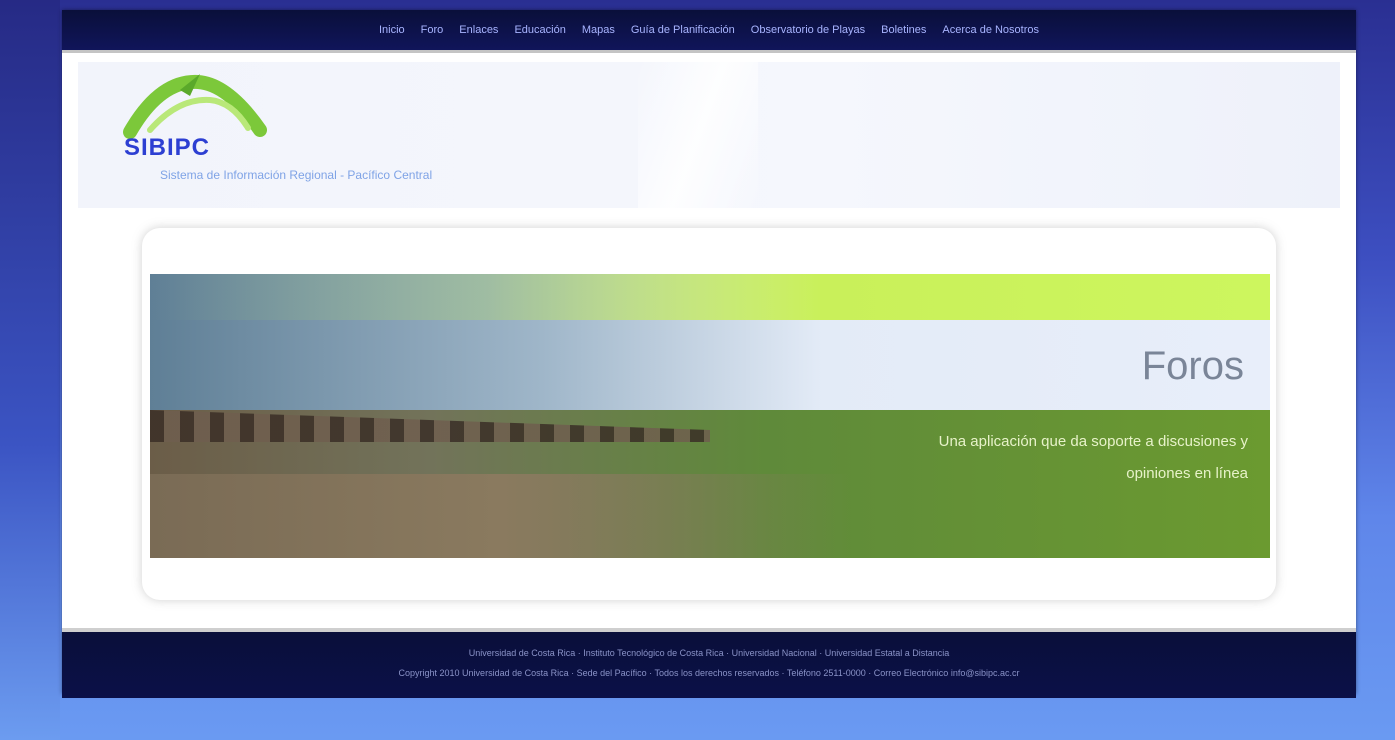  What do you see at coordinates (220, 125) in the screenshot?
I see `logo-arc-icon` at bounding box center [220, 125].